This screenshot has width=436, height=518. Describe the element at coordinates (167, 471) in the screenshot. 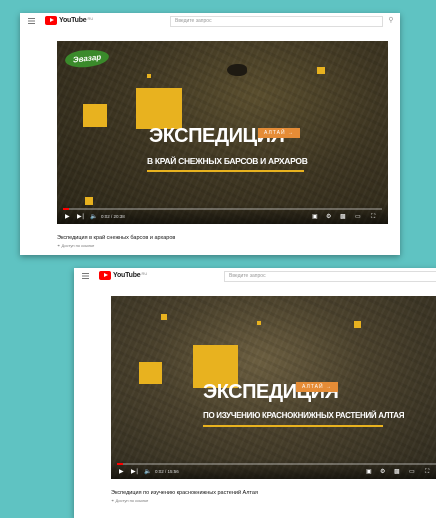

I see `time-display: 0:02 / 15:56` at that location.